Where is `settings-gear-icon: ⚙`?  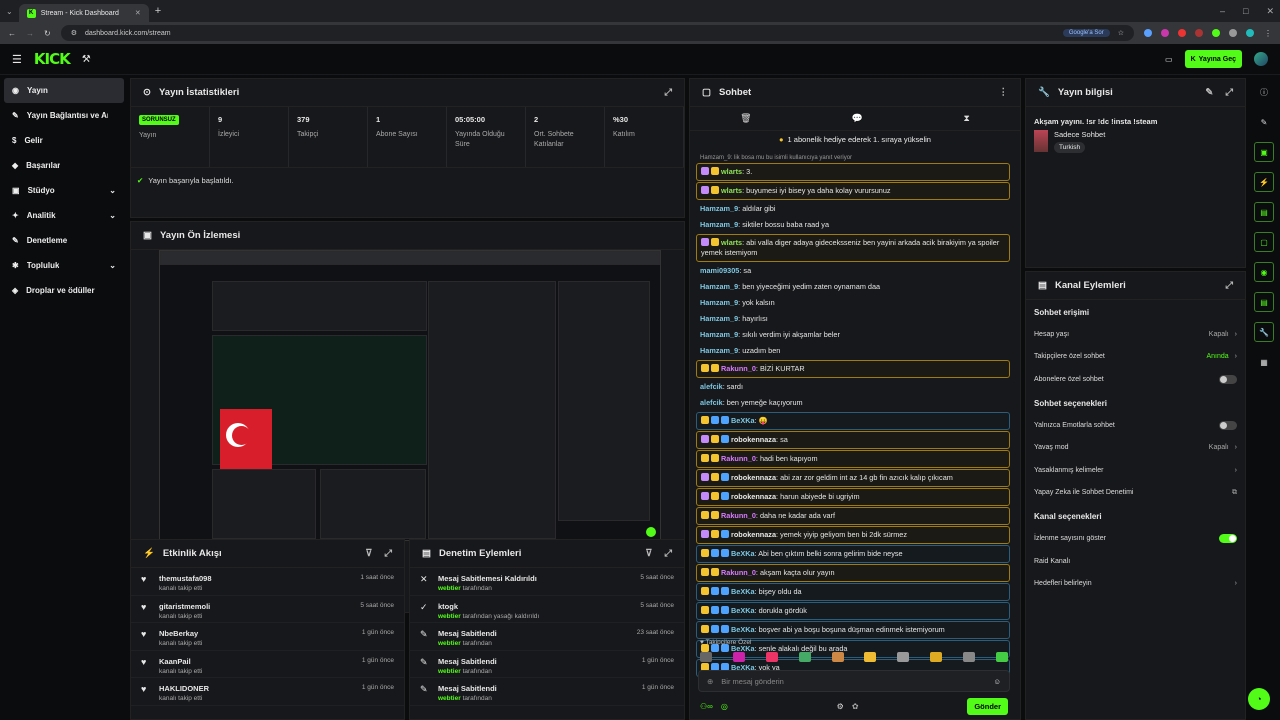
settings-gear-icon: ⚙ is located at coordinates (840, 706).